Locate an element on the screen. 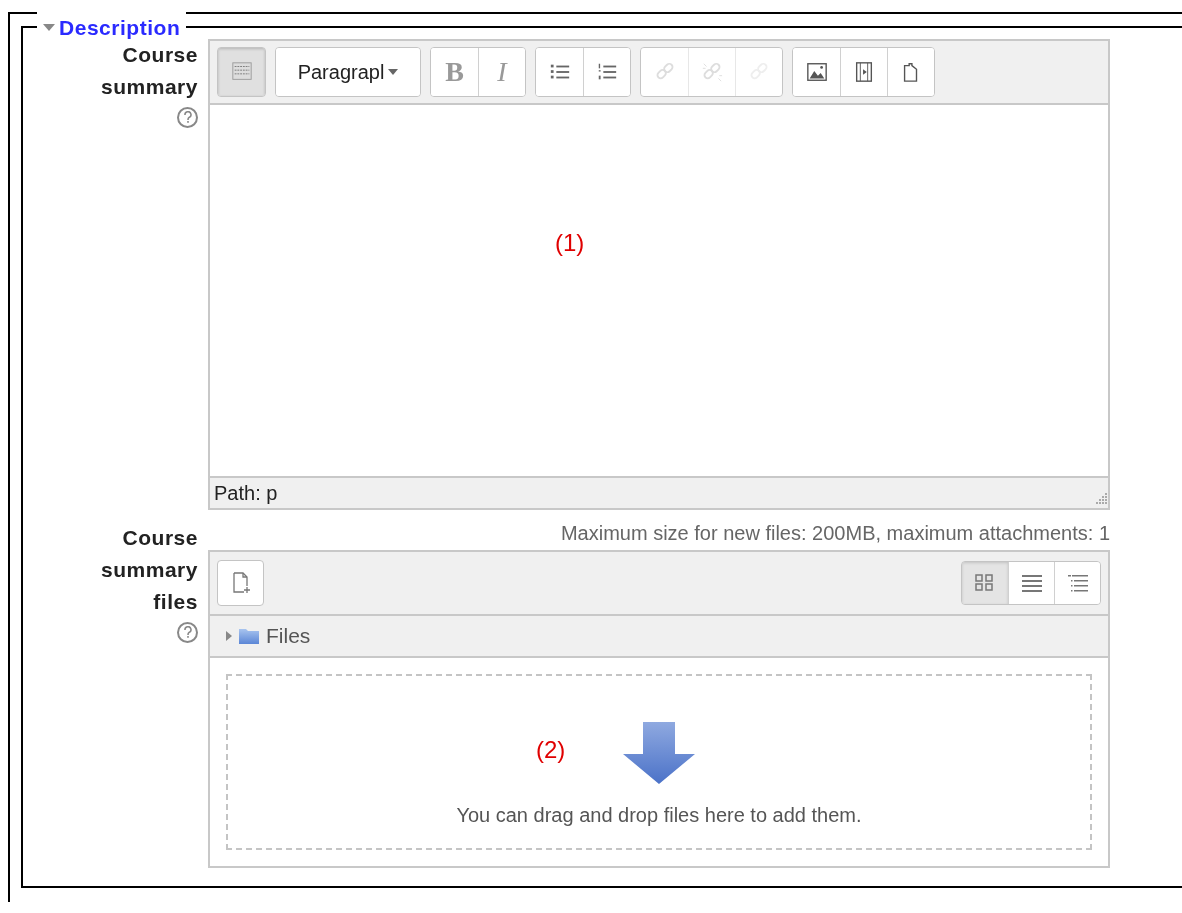 This screenshot has width=1182, height=913. collapse-caret-icon is located at coordinates (49, 28).